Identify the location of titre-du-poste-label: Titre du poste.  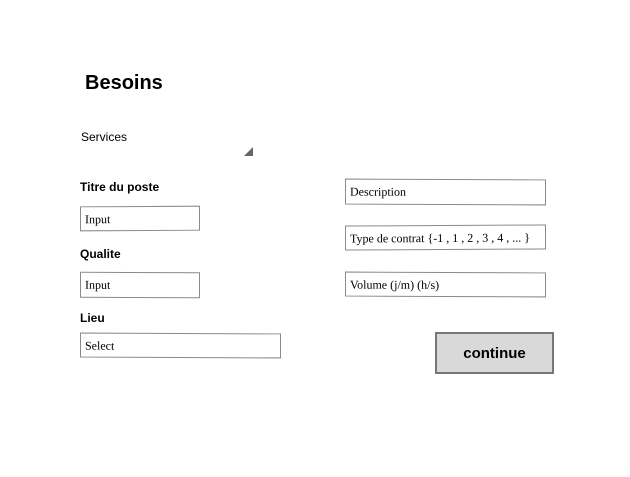
(120, 187).